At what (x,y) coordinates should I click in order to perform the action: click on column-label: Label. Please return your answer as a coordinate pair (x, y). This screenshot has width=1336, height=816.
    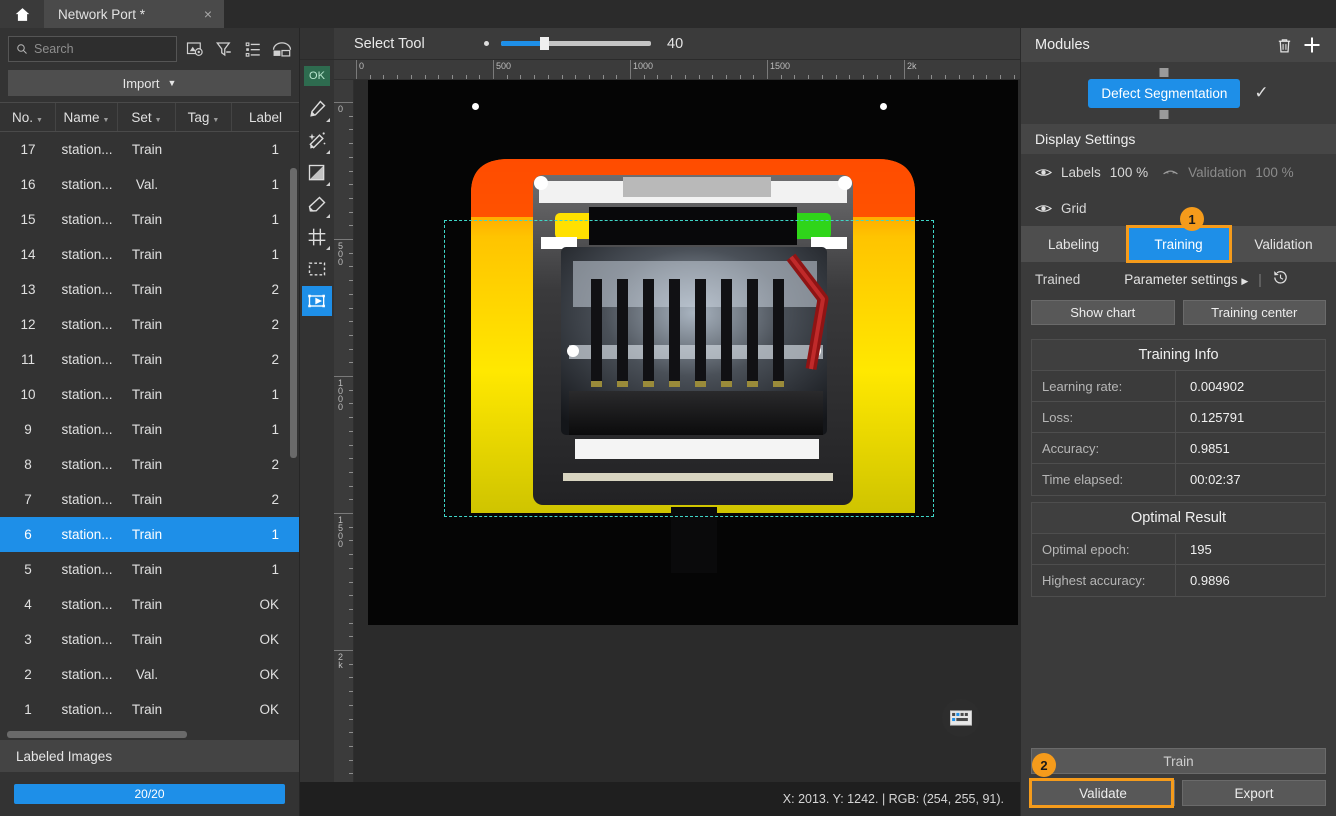
    Looking at the image, I should click on (265, 117).